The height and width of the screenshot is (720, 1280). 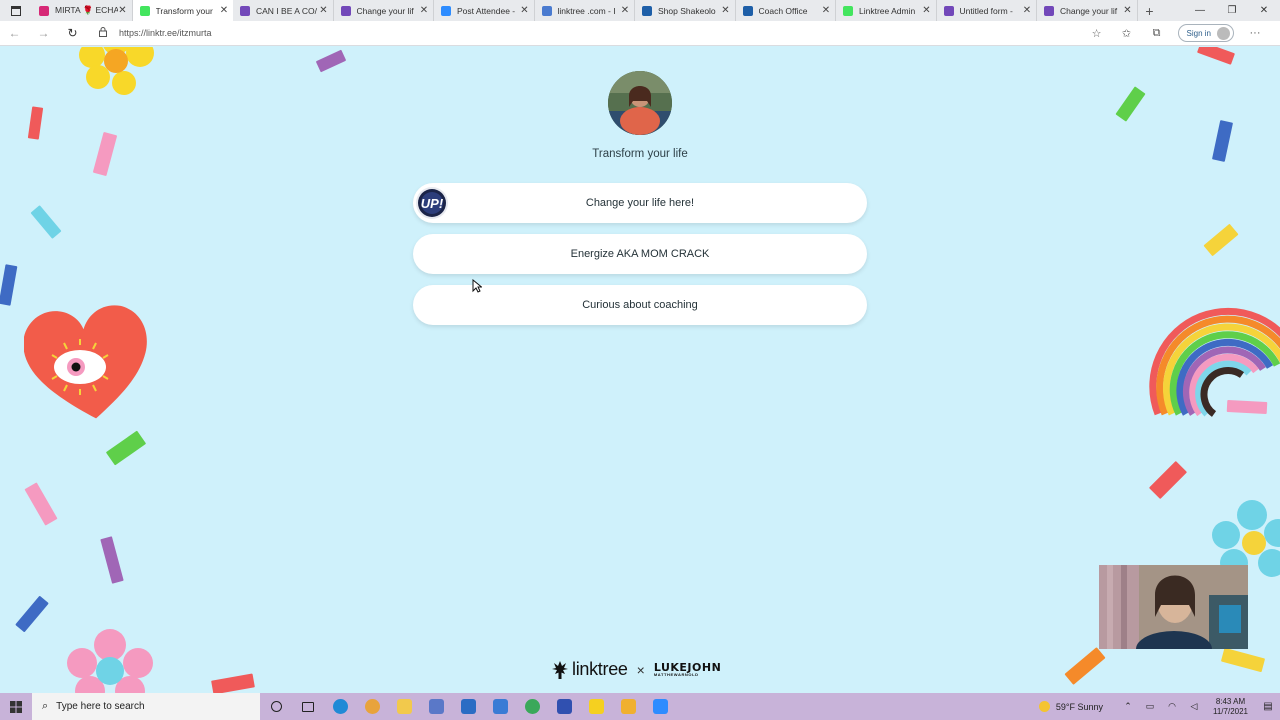 I want to click on taskbar-app-task-view, so click(x=308, y=706).